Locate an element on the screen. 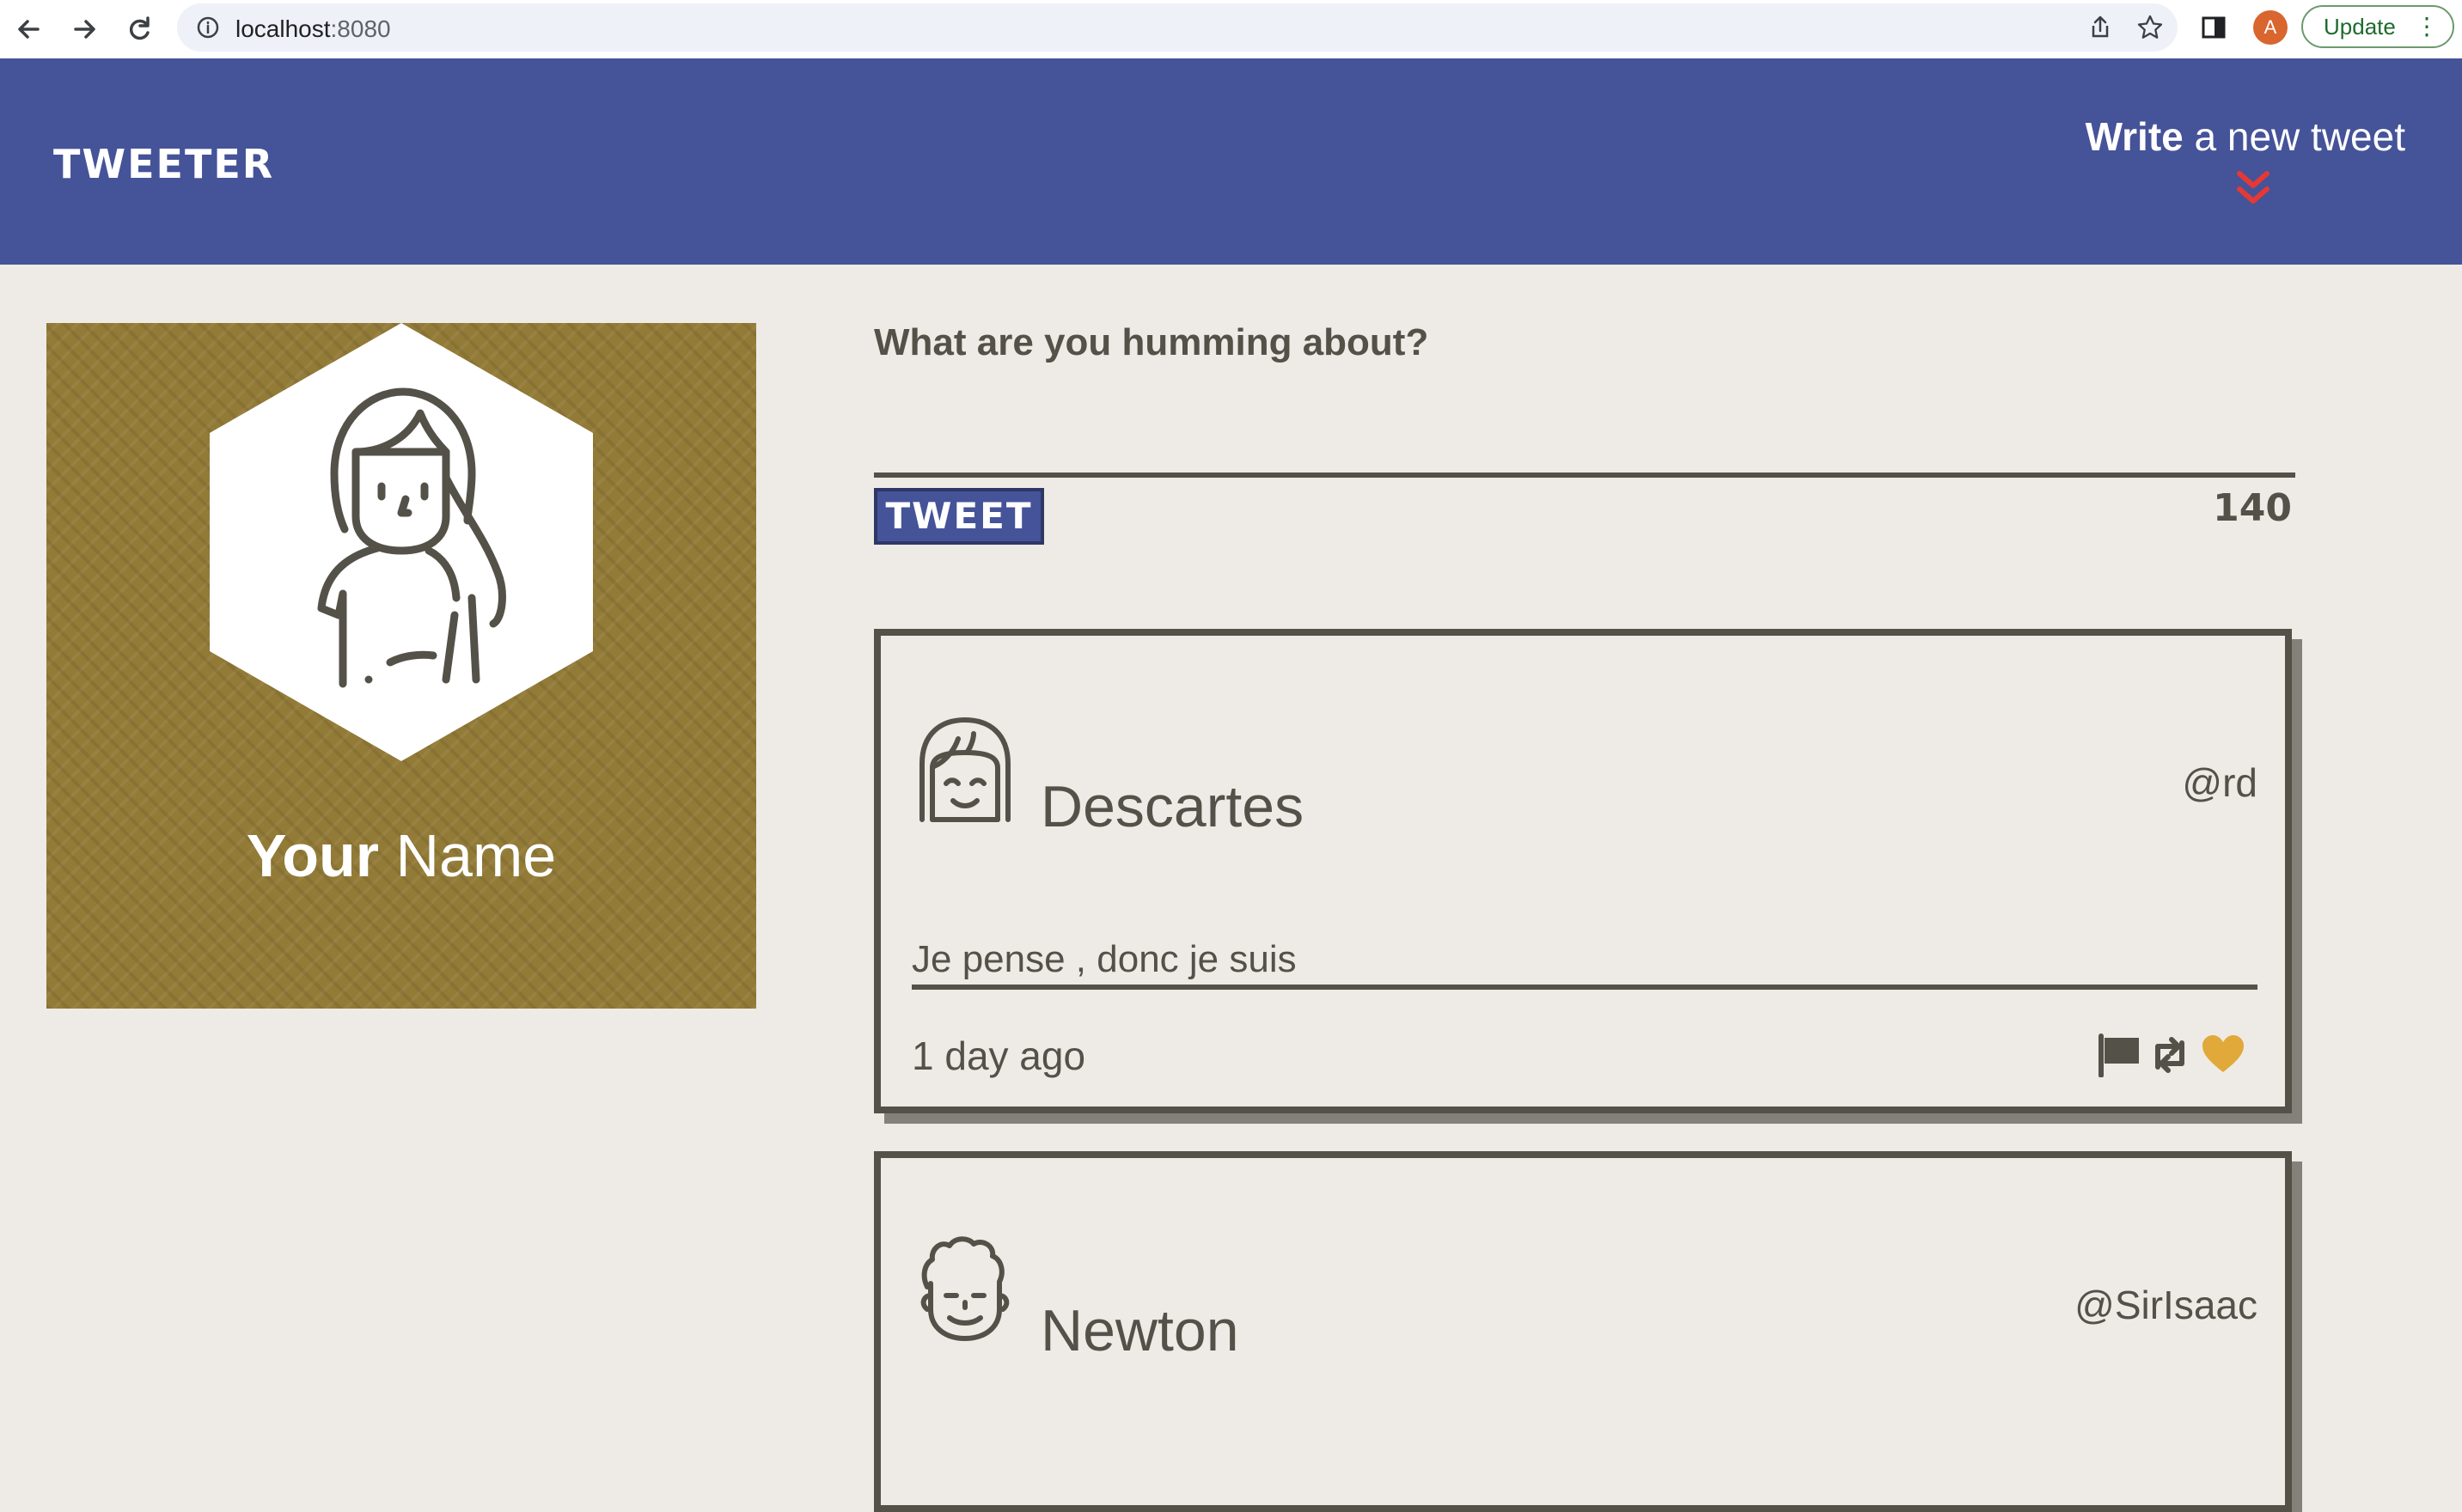  forward-arrow-icon is located at coordinates (84, 29).